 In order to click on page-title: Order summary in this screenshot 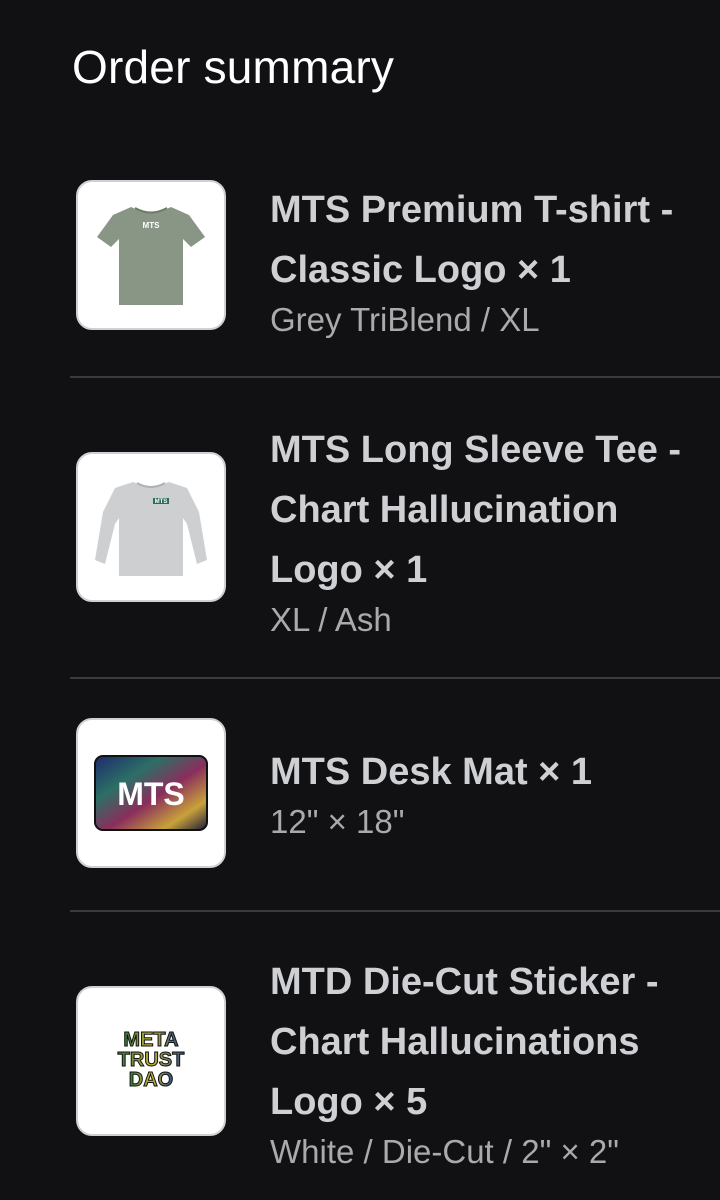, I will do `click(233, 67)`.